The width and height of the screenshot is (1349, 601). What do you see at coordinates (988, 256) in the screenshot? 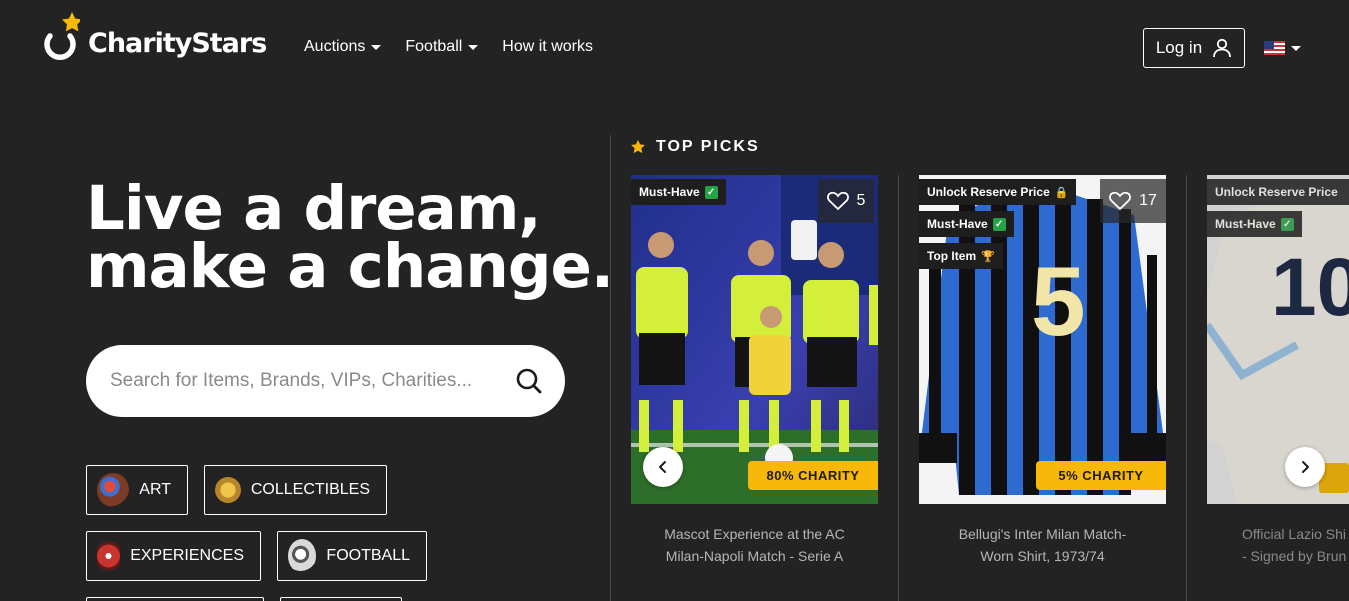
I see `trophy-icon: 🏆` at bounding box center [988, 256].